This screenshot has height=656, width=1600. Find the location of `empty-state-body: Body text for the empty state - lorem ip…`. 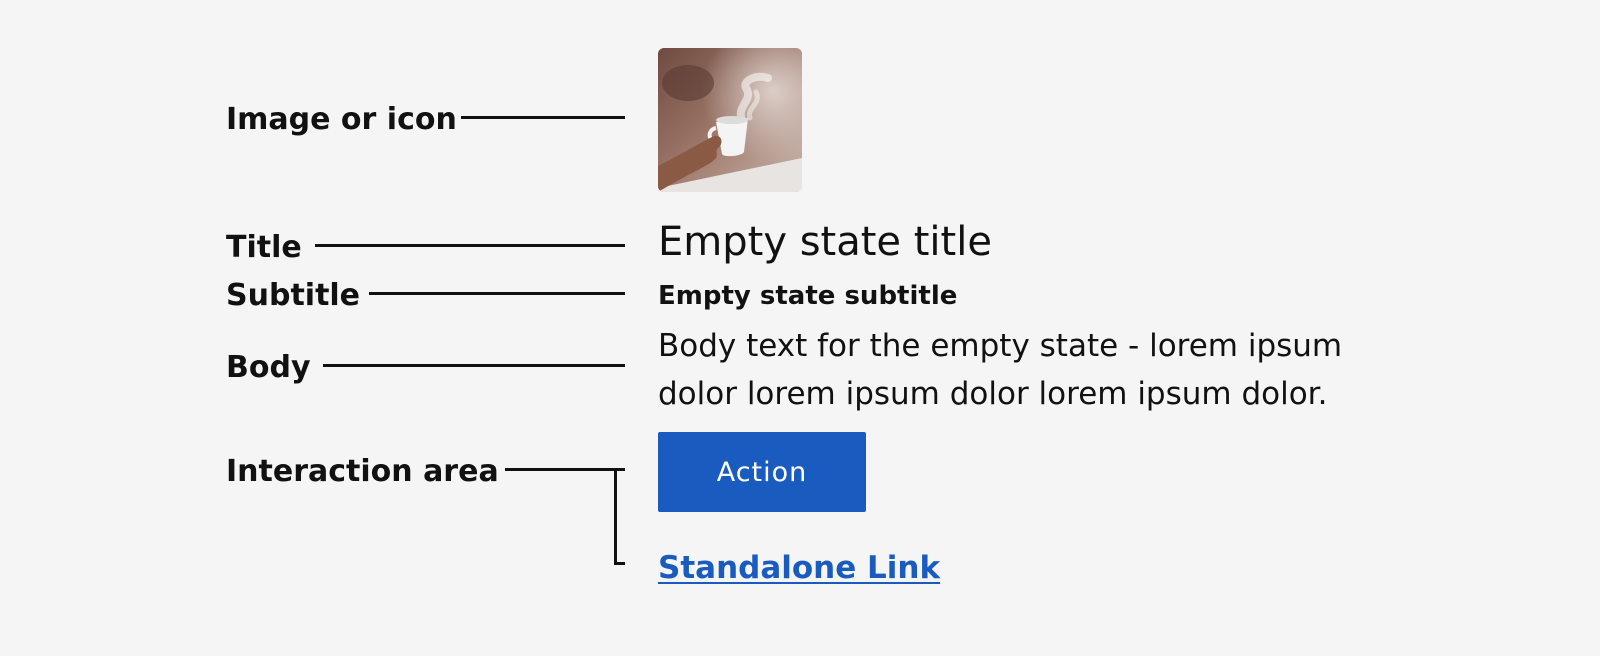

empty-state-body: Body text for the empty state - lorem ip… is located at coordinates (1000, 370).